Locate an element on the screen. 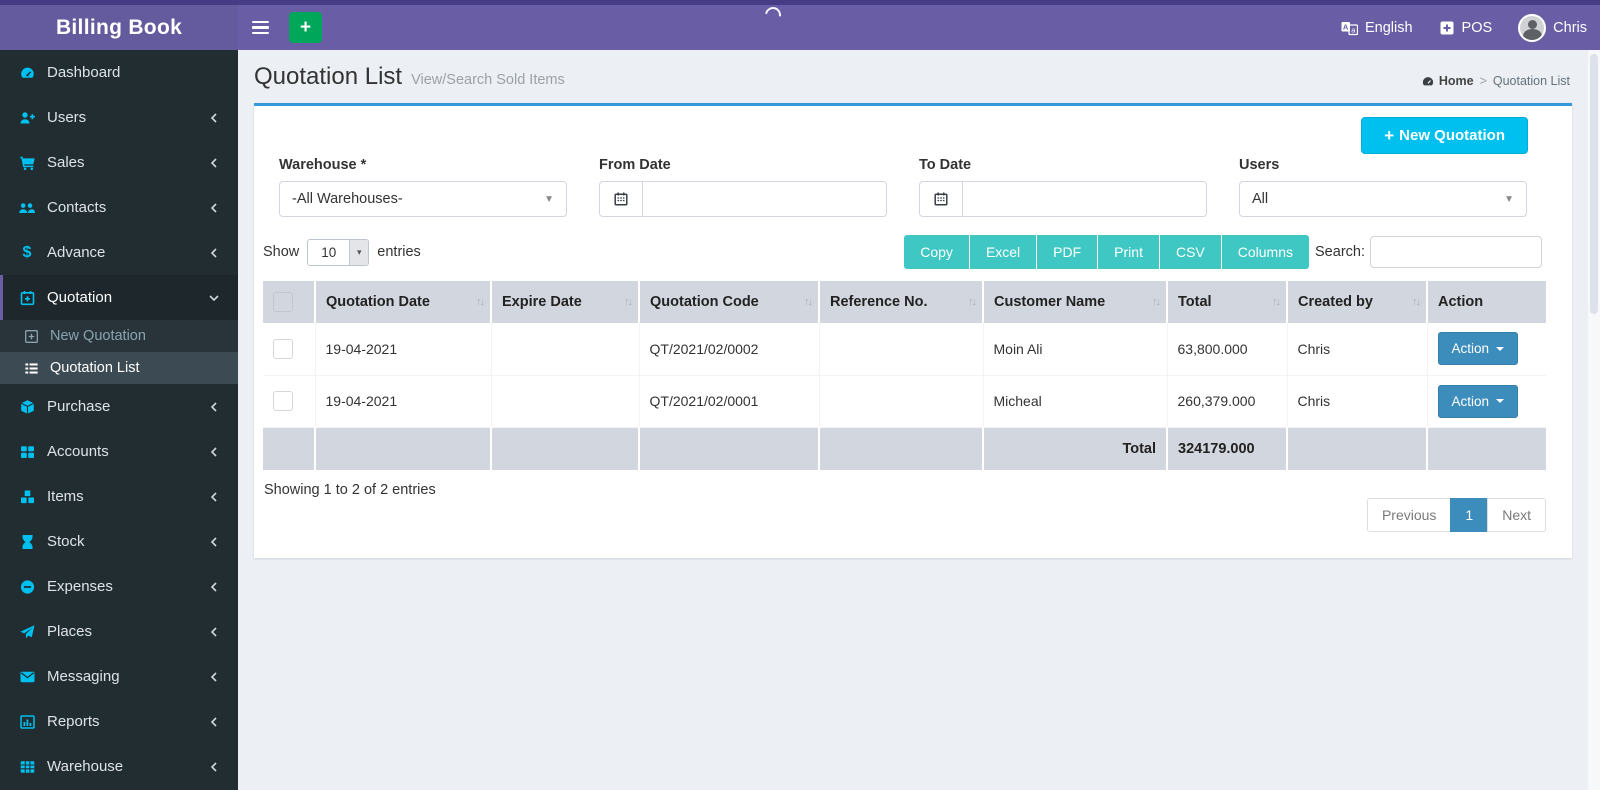 This screenshot has width=1600, height=790. column-header-expire-date: Expire Date ↑↓ is located at coordinates (565, 302).